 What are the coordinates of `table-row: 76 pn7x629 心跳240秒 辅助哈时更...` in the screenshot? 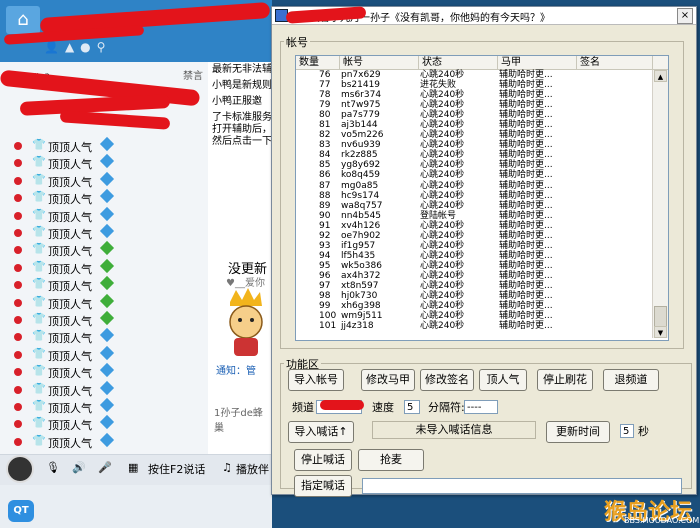 It's located at (473, 75).